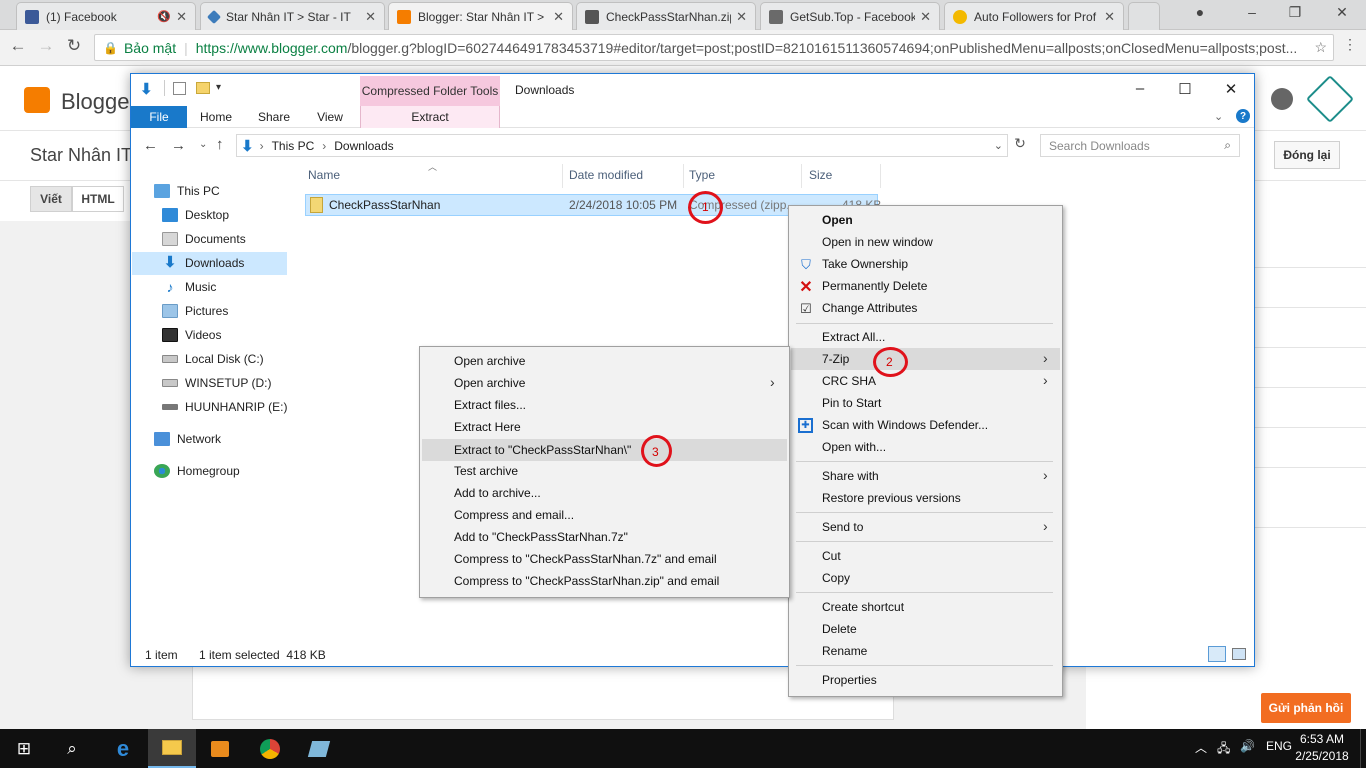 The height and width of the screenshot is (768, 1366). What do you see at coordinates (865, 264) in the screenshot?
I see `menu-item-take-ownership: Take Ownership` at bounding box center [865, 264].